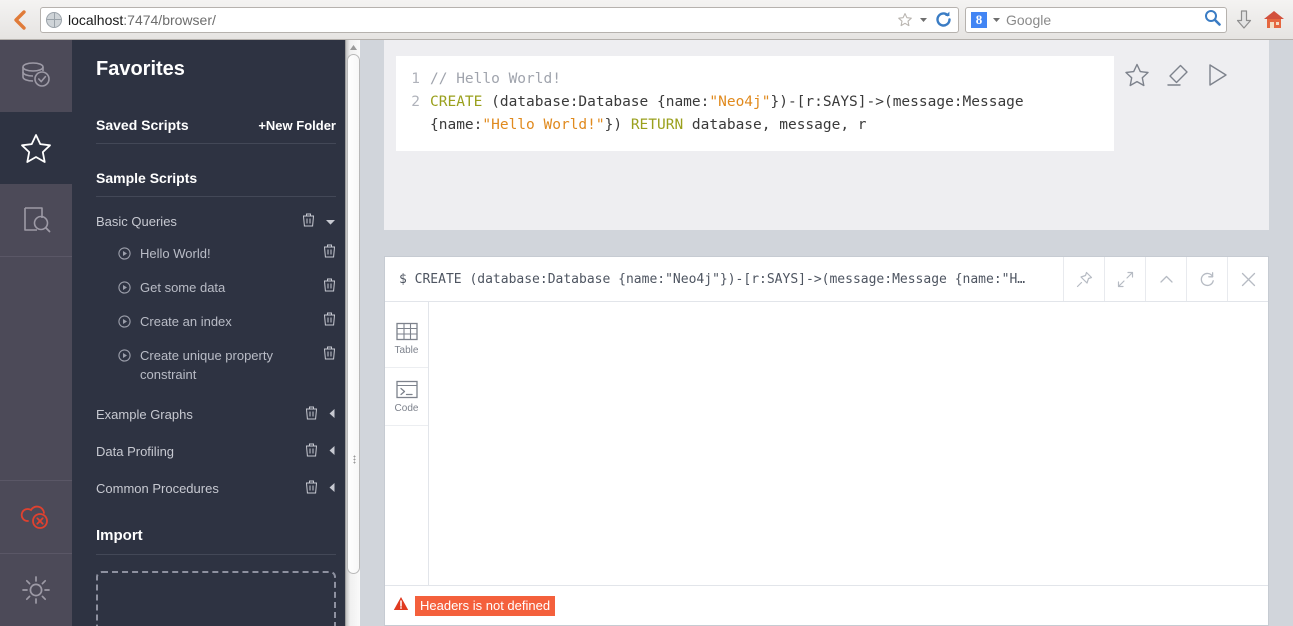  I want to click on tab-code: Code, so click(406, 397).